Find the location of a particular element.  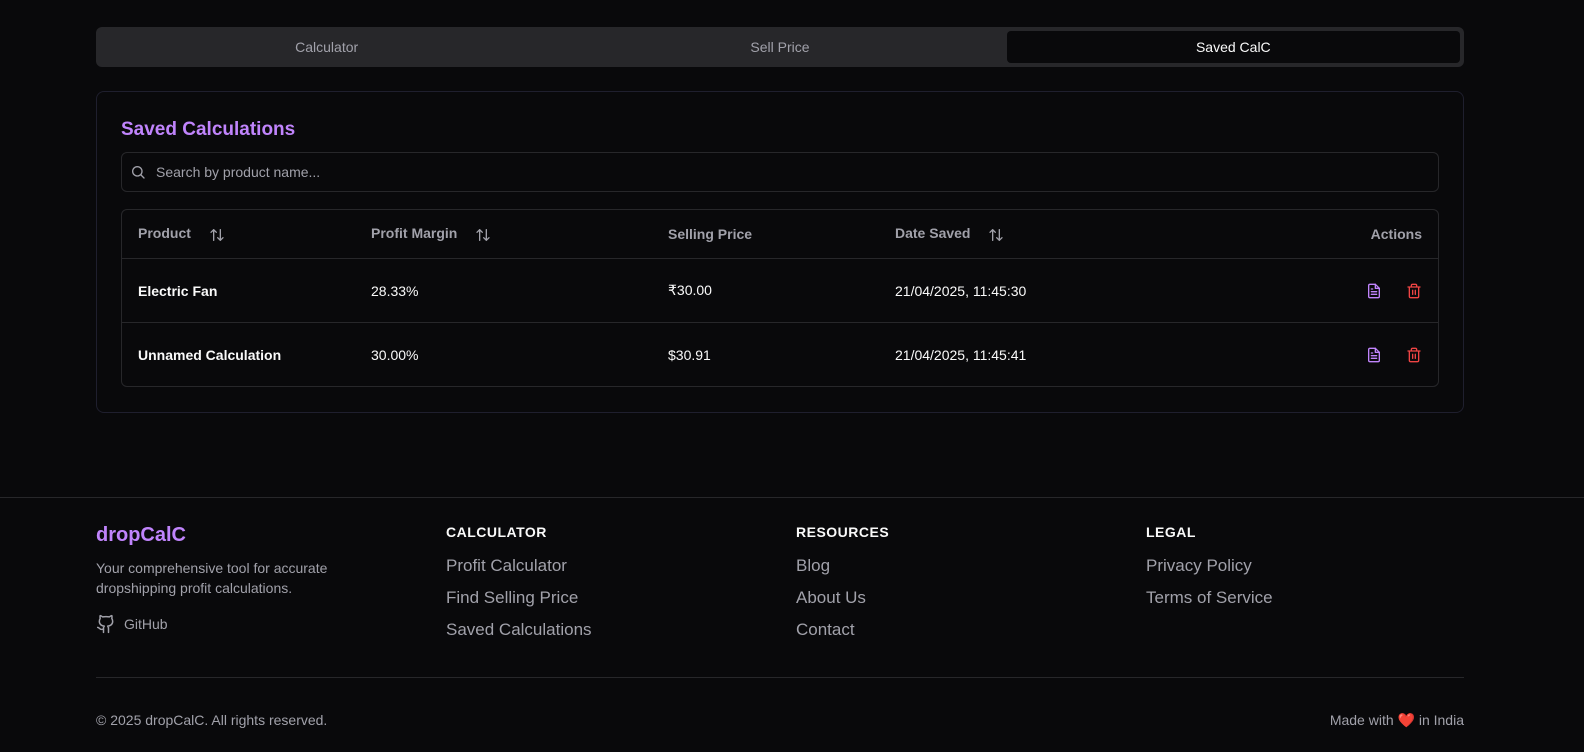

tab-saved-calc: Saved CalC is located at coordinates (1233, 47).